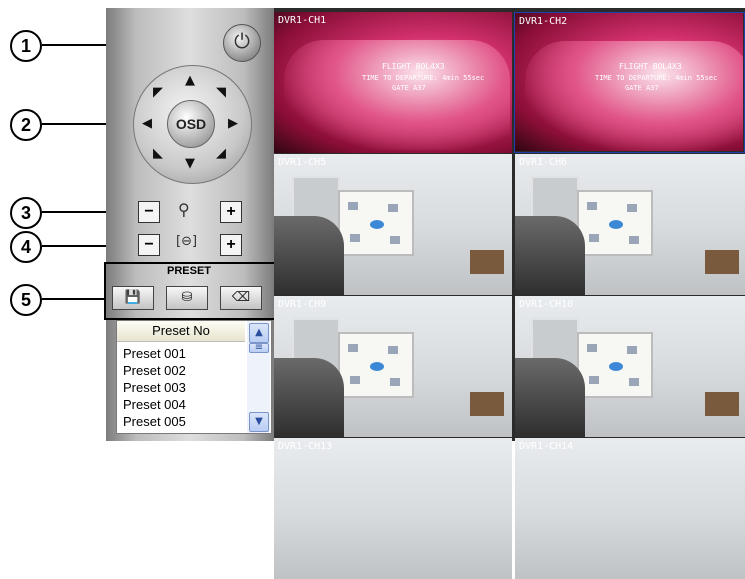 The height and width of the screenshot is (579, 745). What do you see at coordinates (546, 446) in the screenshot?
I see `camera-label: DVR1-CH14` at bounding box center [546, 446].